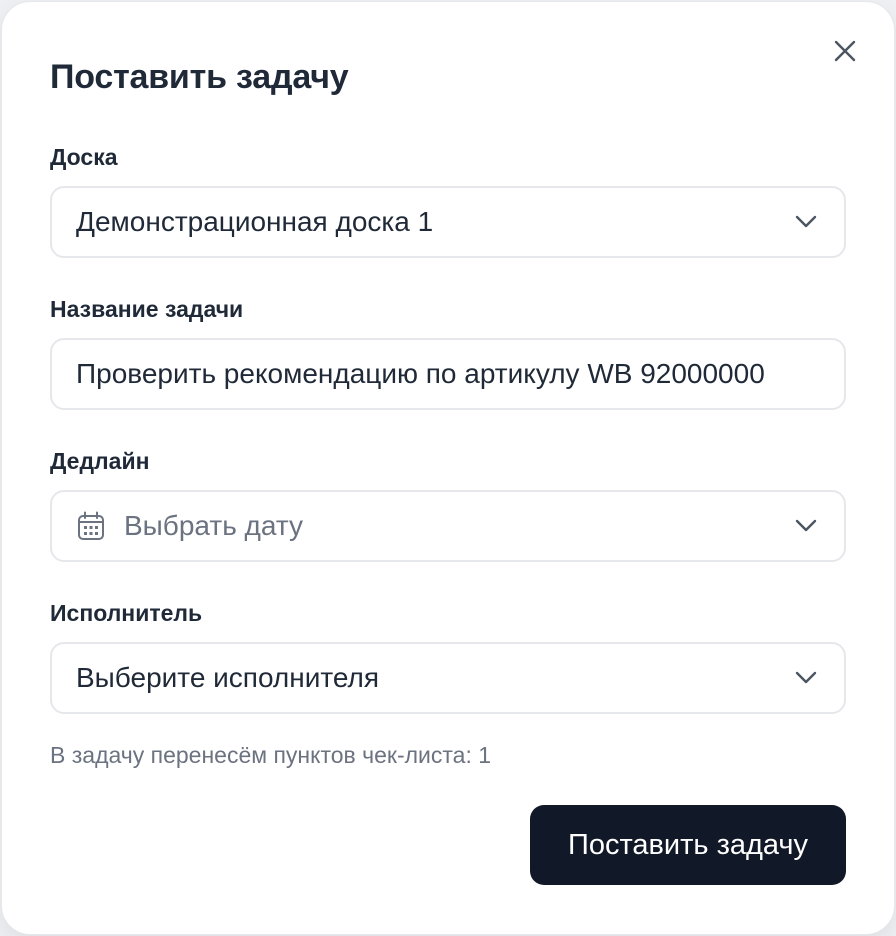 This screenshot has width=896, height=936. Describe the element at coordinates (91, 526) in the screenshot. I see `calendar-icon` at that location.